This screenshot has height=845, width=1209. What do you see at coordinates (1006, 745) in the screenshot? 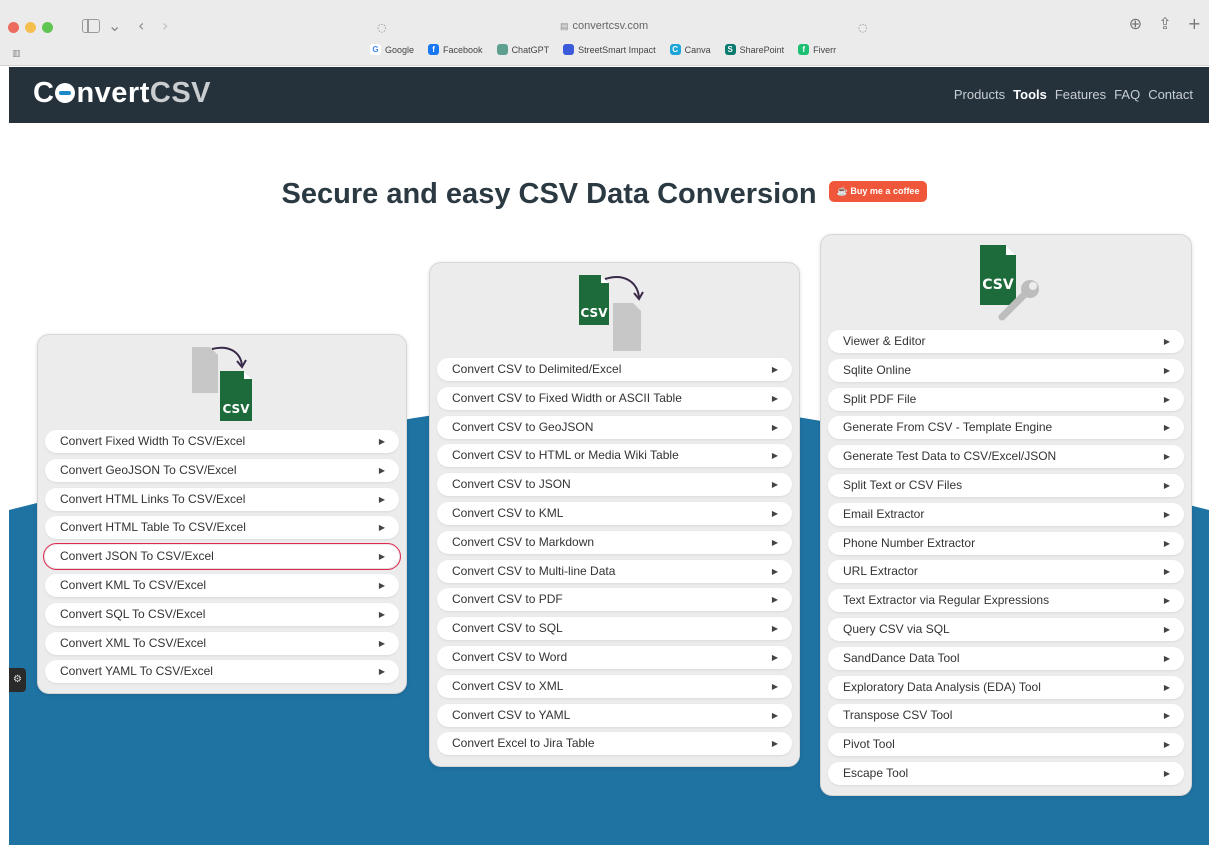
I see `list-item: Pivot Tool ▶` at bounding box center [1006, 745].